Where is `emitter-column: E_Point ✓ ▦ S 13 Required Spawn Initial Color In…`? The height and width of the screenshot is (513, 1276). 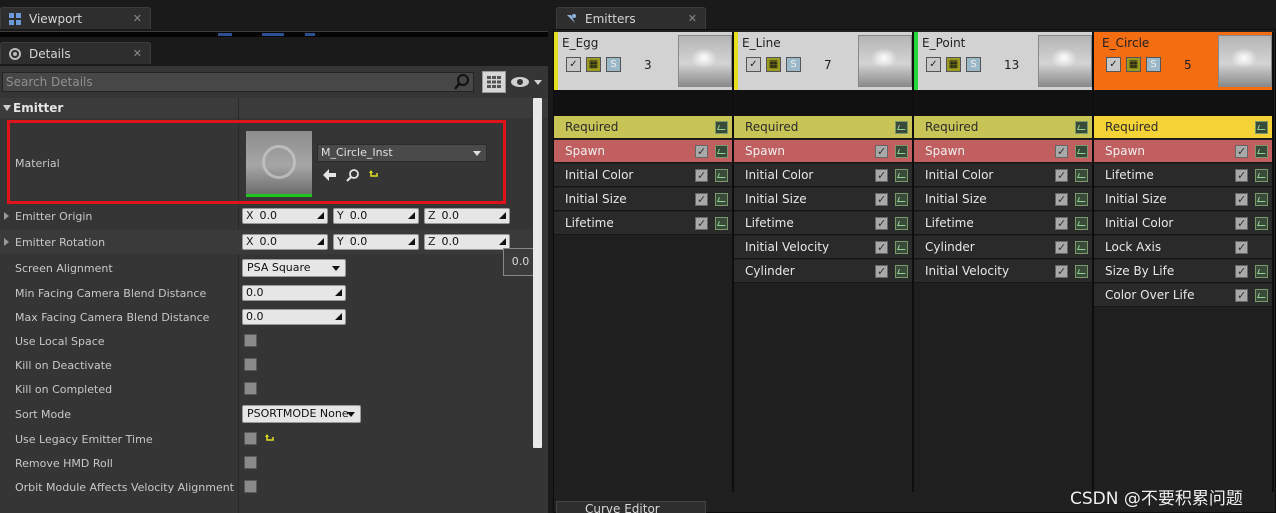
emitter-column: E_Point ✓ ▦ S 13 Required Spawn Initial Color In… is located at coordinates (1004, 262).